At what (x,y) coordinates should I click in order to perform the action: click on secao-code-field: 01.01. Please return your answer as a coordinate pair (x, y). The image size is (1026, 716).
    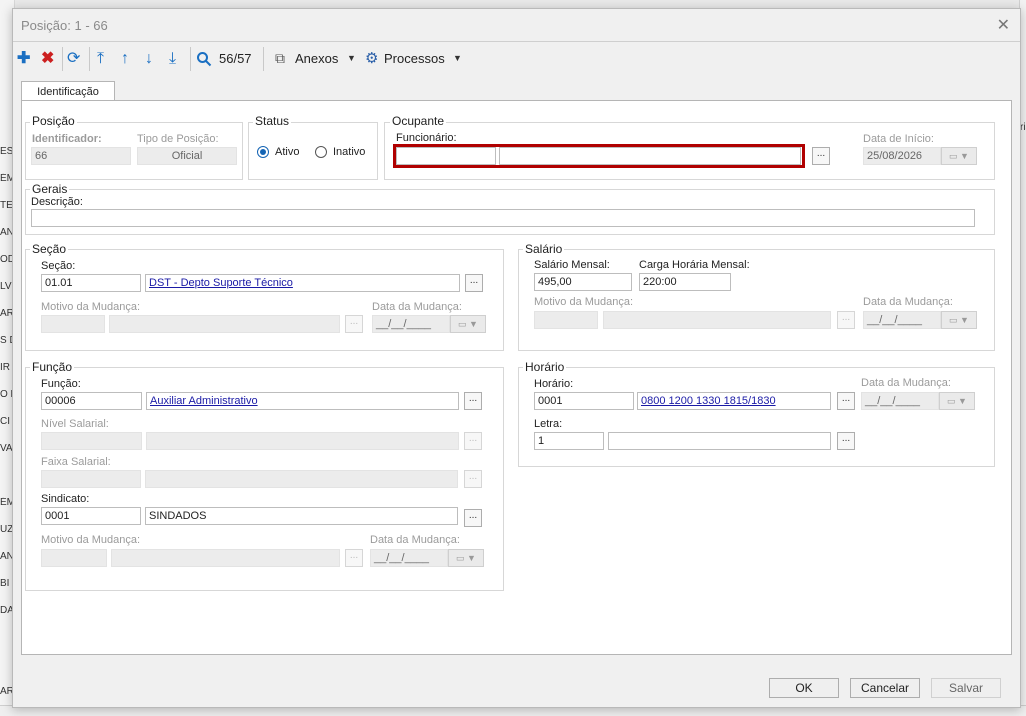
    Looking at the image, I should click on (91, 283).